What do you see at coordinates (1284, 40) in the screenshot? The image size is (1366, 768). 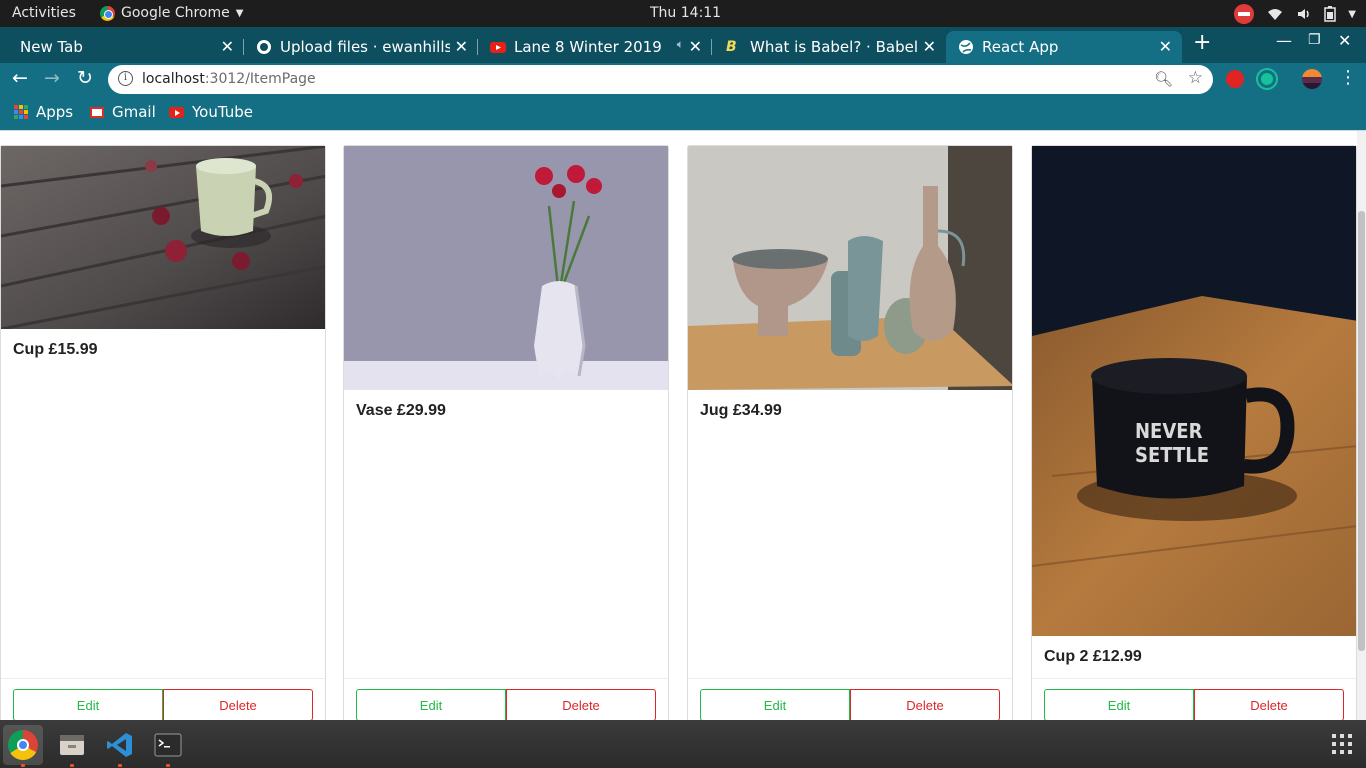 I see `minimize-button: —` at bounding box center [1284, 40].